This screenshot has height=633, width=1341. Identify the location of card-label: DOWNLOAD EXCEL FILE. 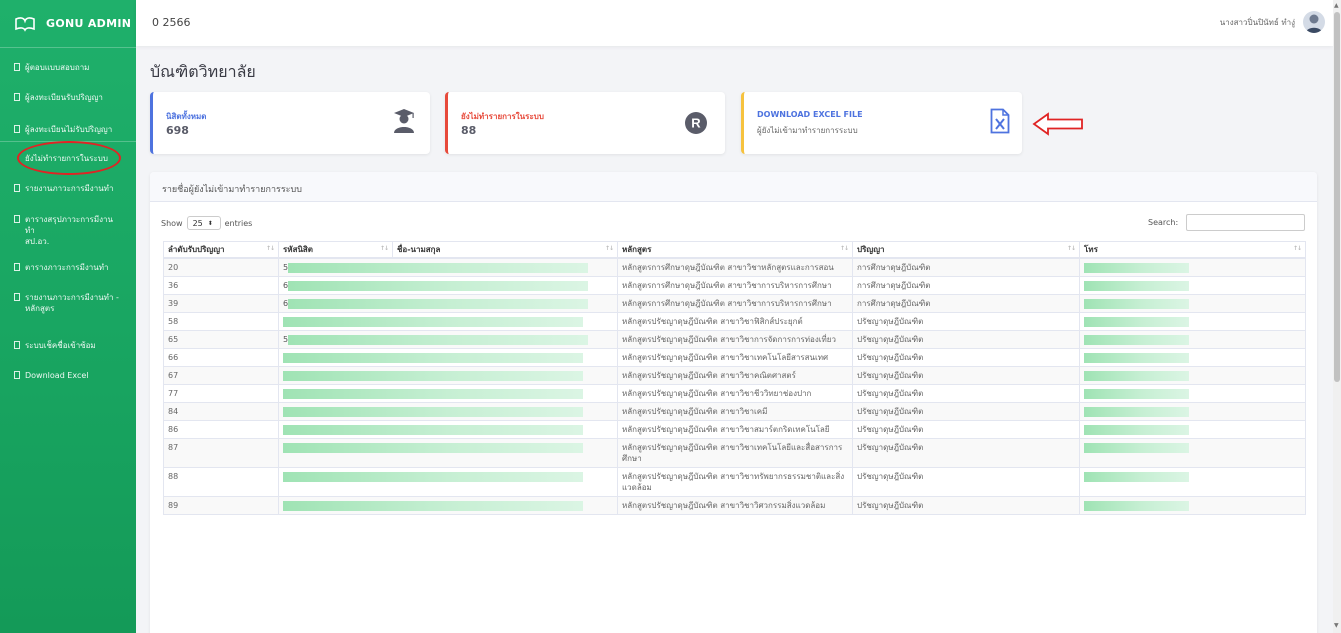
(810, 114).